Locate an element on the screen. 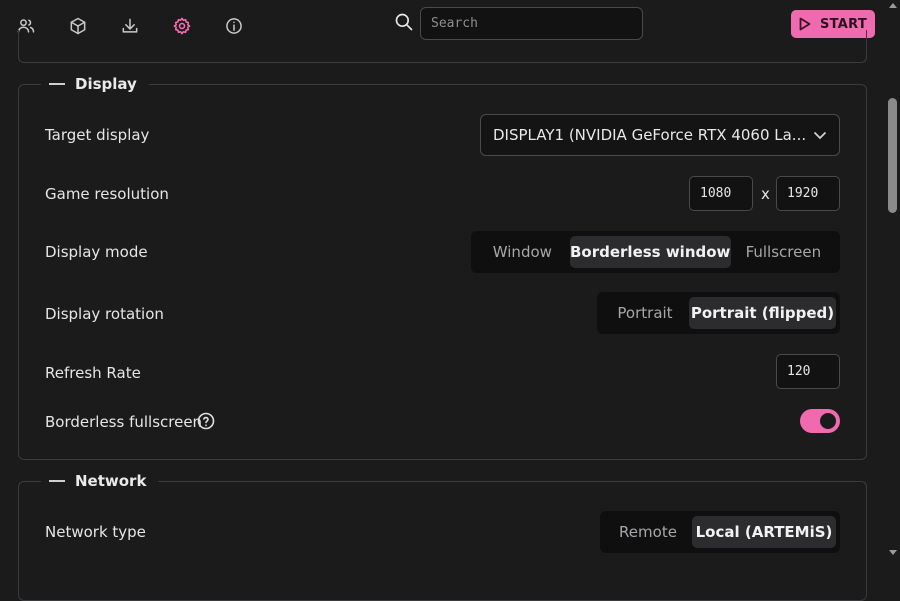 The image size is (900, 601). display-rotation-label: Display rotation is located at coordinates (104, 314).